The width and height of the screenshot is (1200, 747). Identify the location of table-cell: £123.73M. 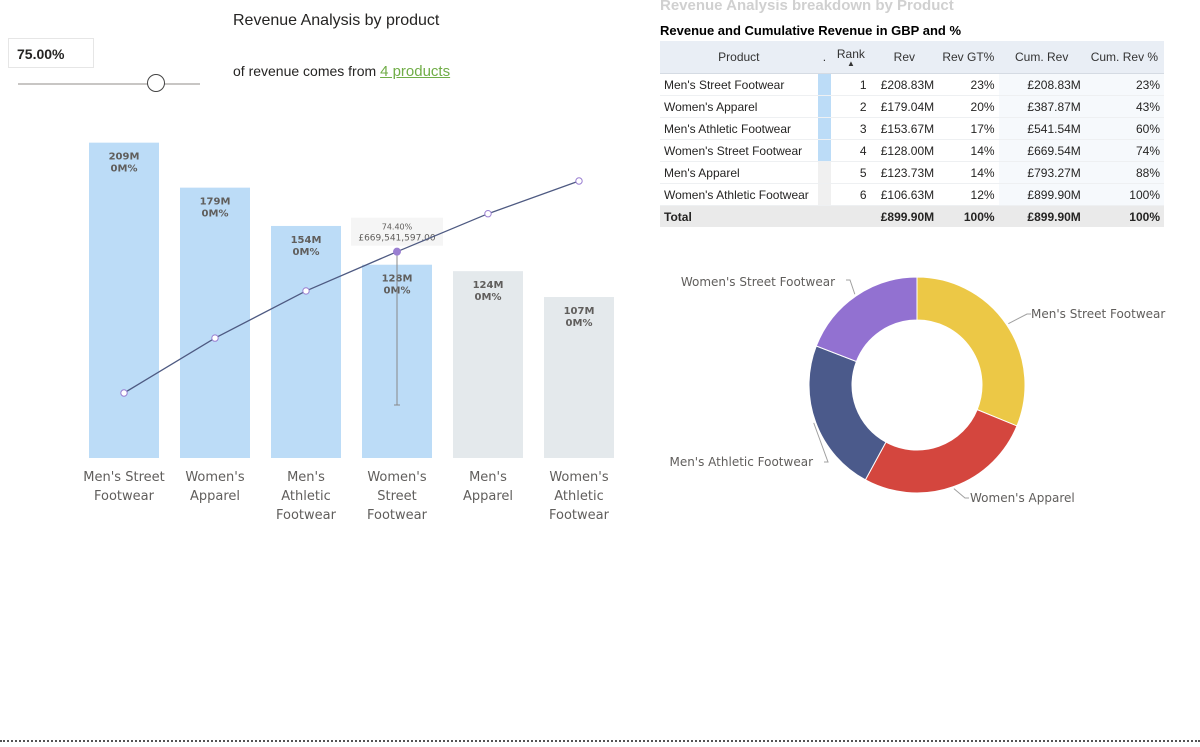
(904, 172).